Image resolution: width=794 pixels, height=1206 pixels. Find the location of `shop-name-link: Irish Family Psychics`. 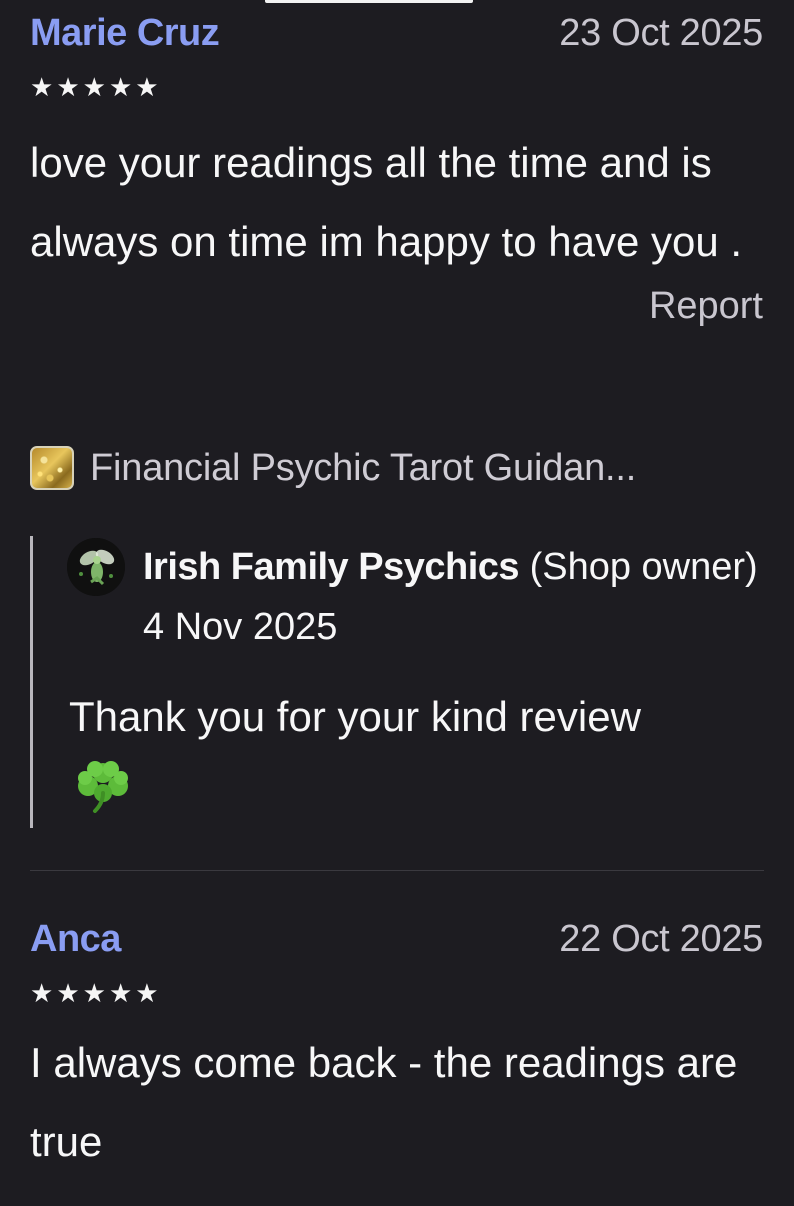

shop-name-link: Irish Family Psychics is located at coordinates (331, 567).